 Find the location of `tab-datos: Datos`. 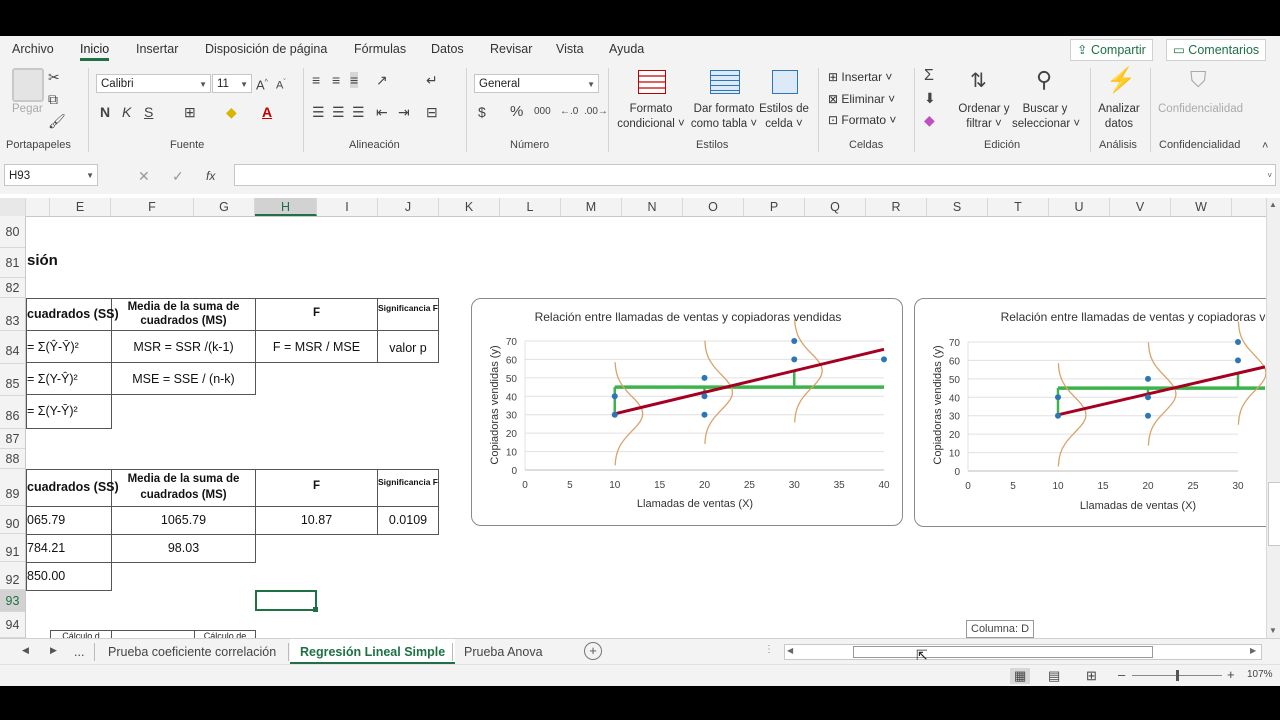

tab-datos: Datos is located at coordinates (447, 49).